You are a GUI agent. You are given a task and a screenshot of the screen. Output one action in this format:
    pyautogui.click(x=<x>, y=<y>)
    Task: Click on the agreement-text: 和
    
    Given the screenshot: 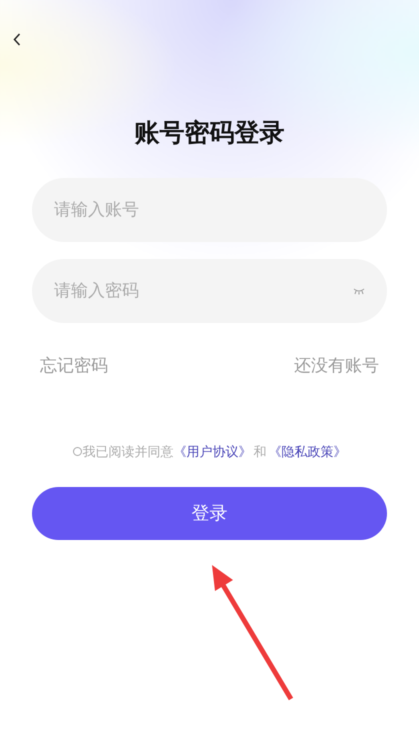 What is the action you would take?
    pyautogui.click(x=260, y=451)
    